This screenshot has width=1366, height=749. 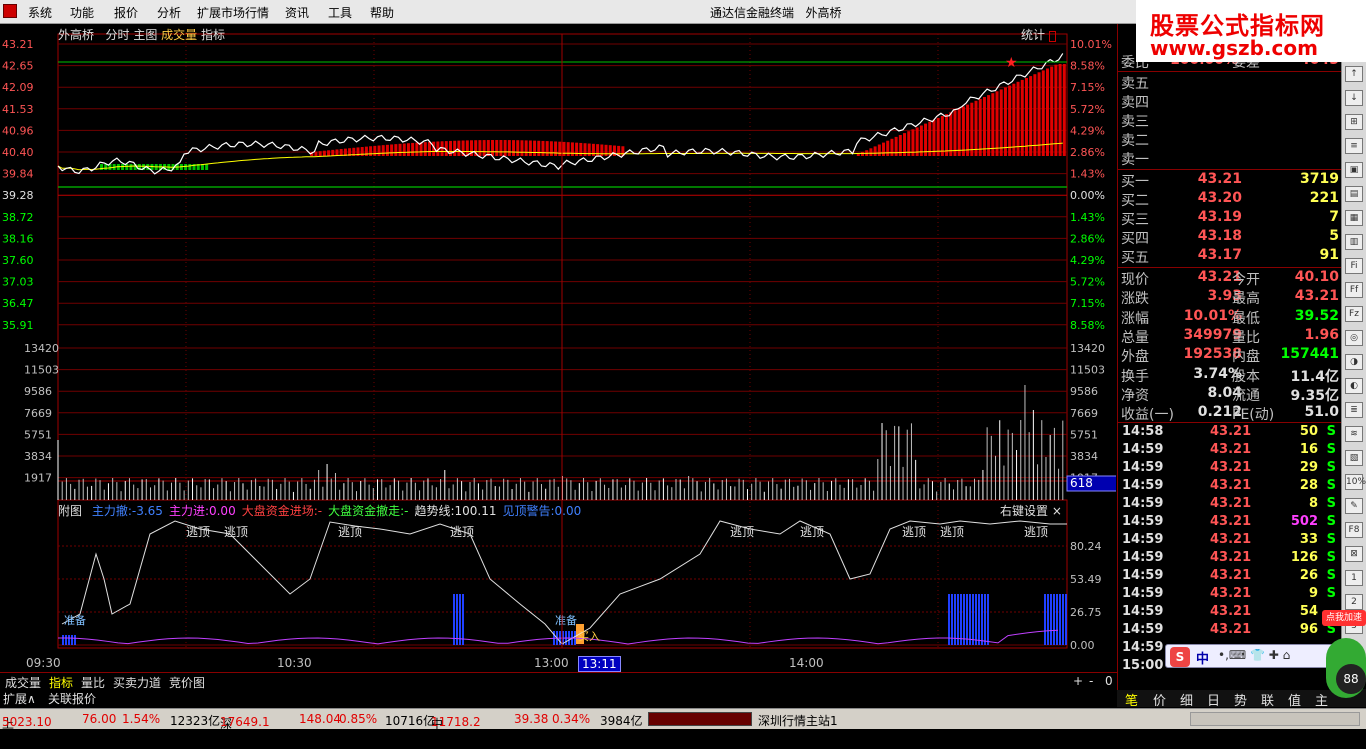 I want to click on rtab-price: 价, so click(x=1159, y=699).